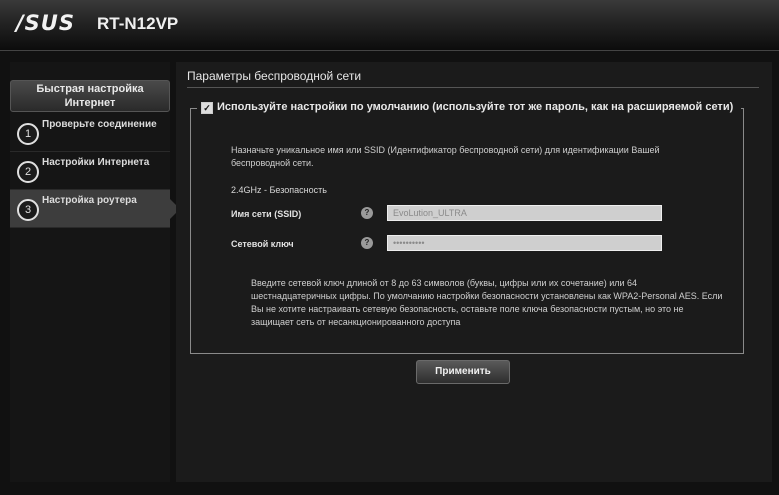 Image resolution: width=779 pixels, height=495 pixels. I want to click on sidebar-step-label: Настройки Интернета, so click(96, 162).